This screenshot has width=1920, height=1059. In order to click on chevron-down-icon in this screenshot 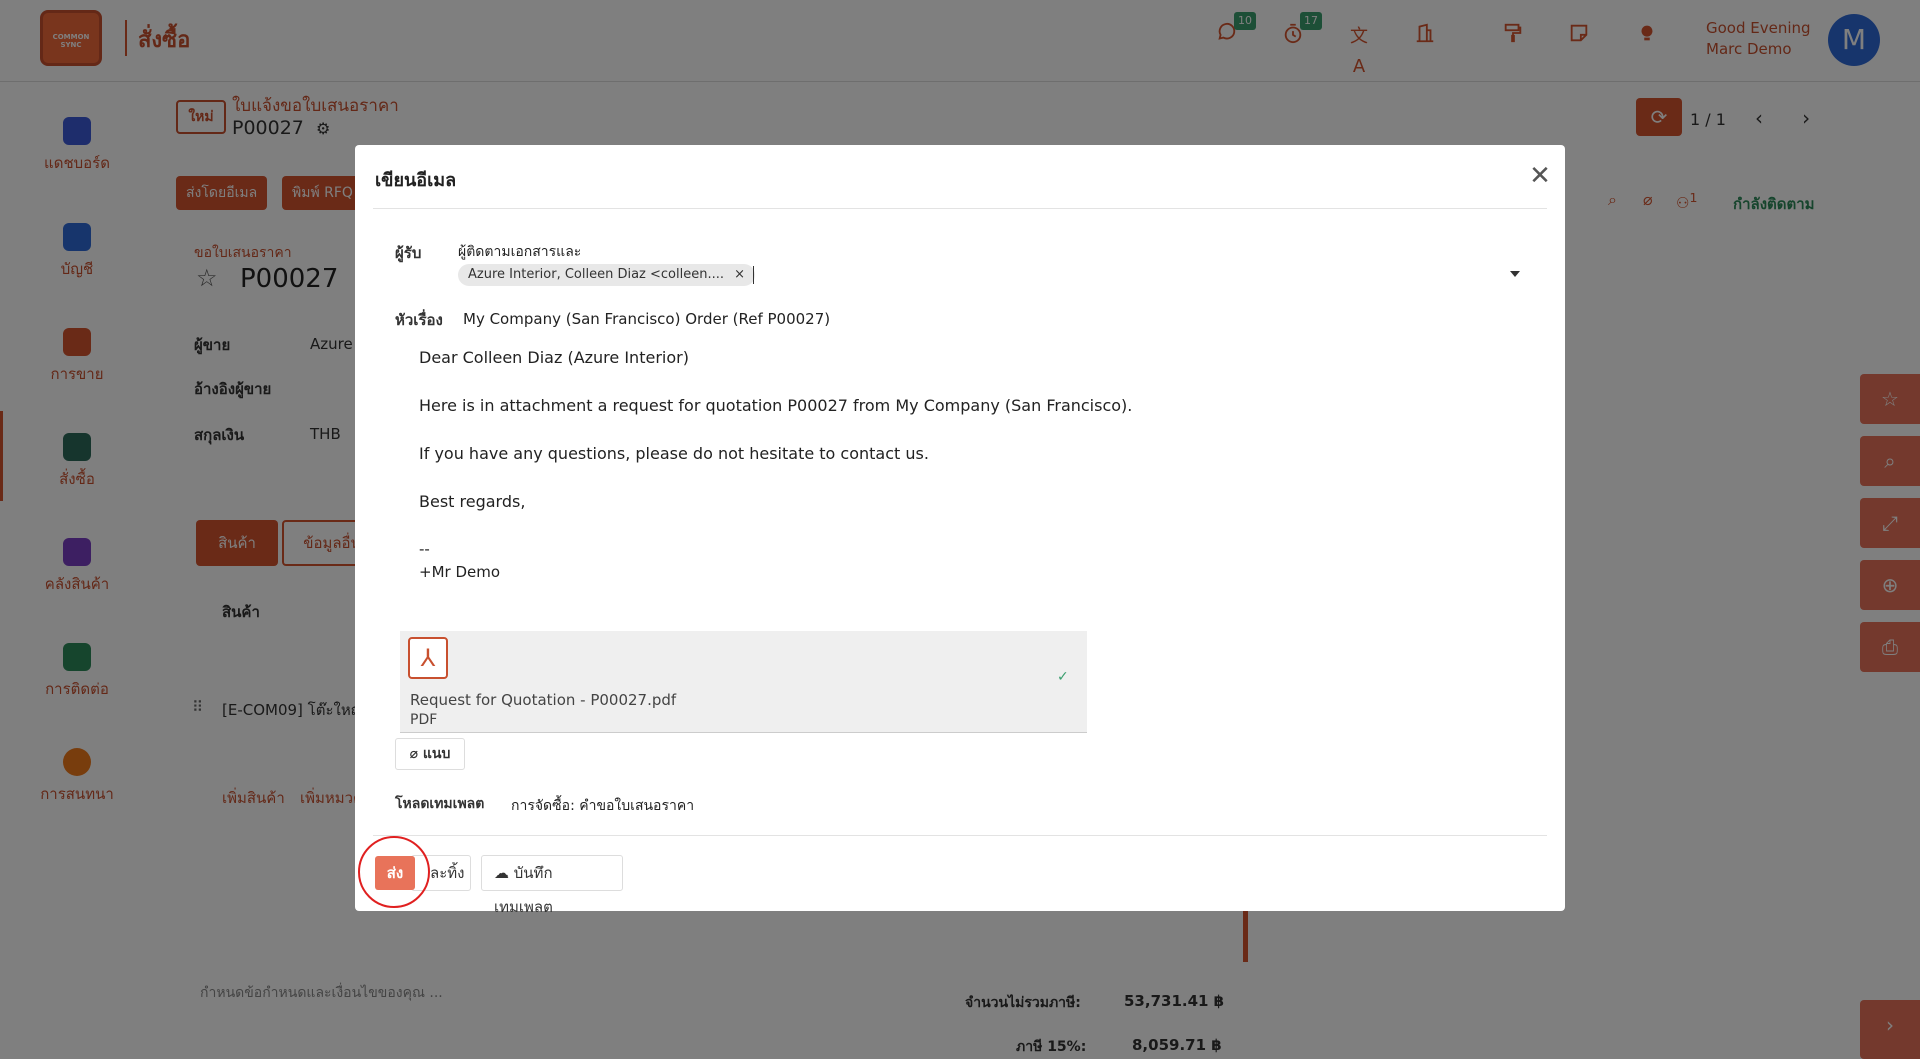, I will do `click(1515, 274)`.